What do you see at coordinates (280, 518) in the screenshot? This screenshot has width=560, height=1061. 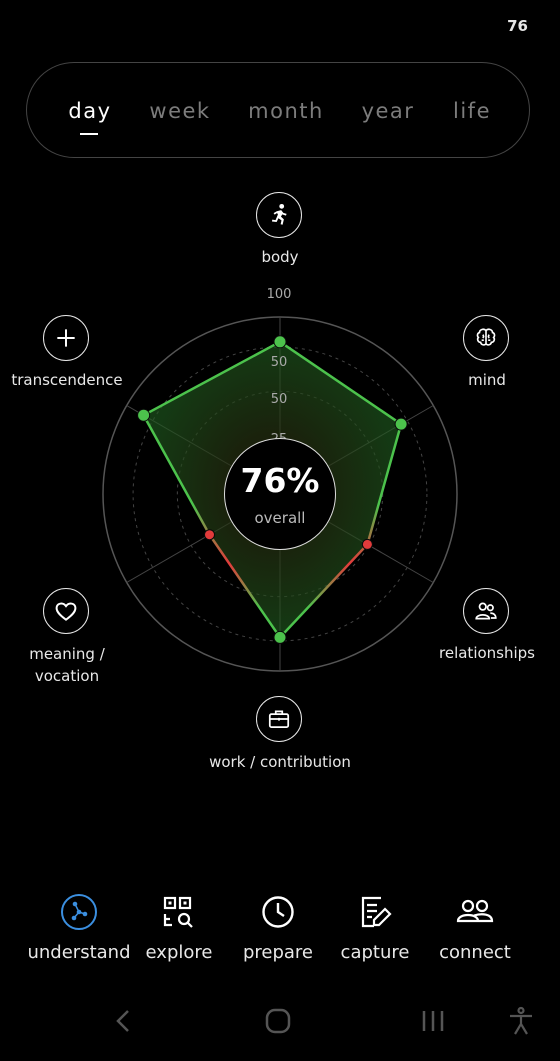 I see `overall-label: overall` at bounding box center [280, 518].